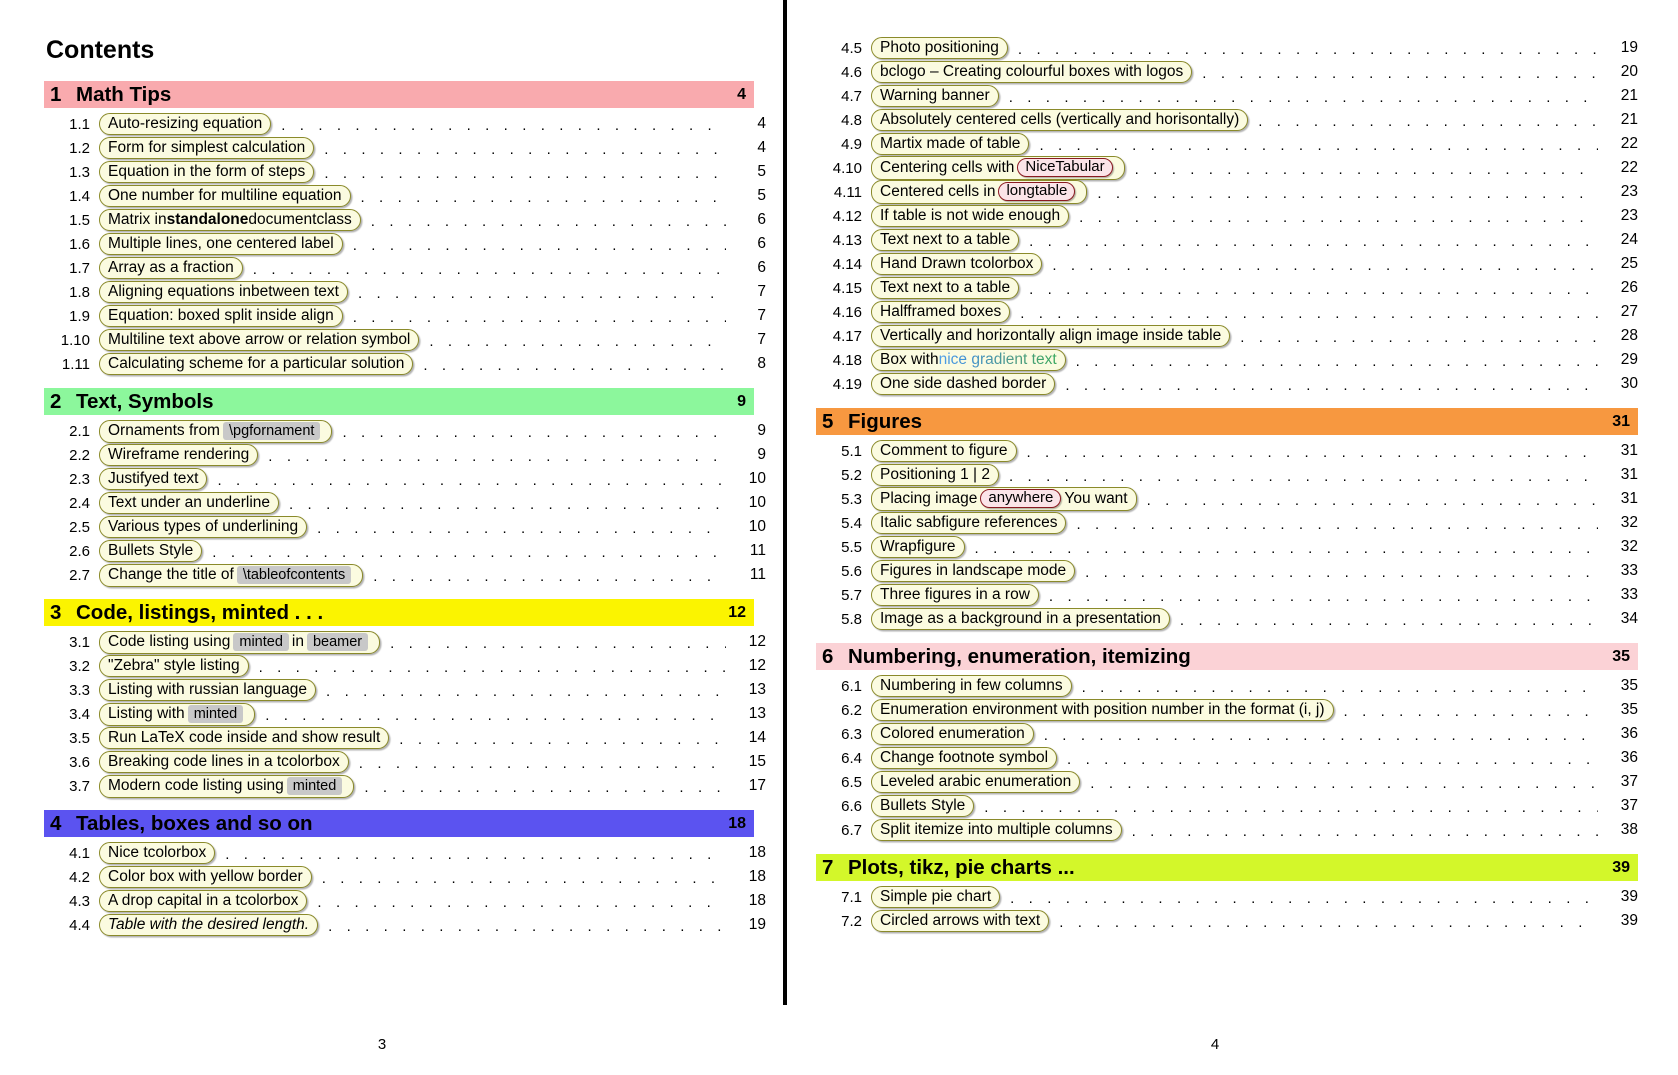  I want to click on entry-title-box: Comment to figure, so click(944, 451).